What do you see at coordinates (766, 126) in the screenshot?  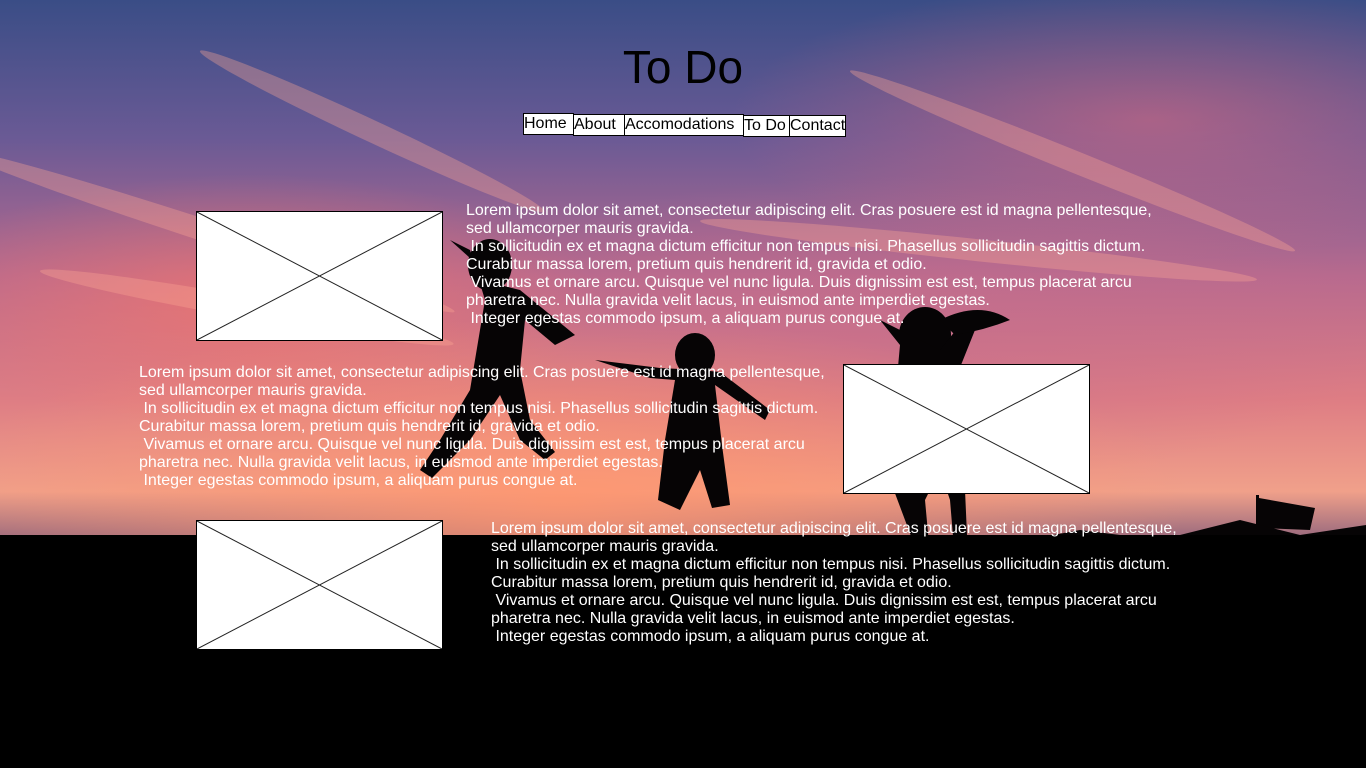 I see `nav-item-to-do: To Do` at bounding box center [766, 126].